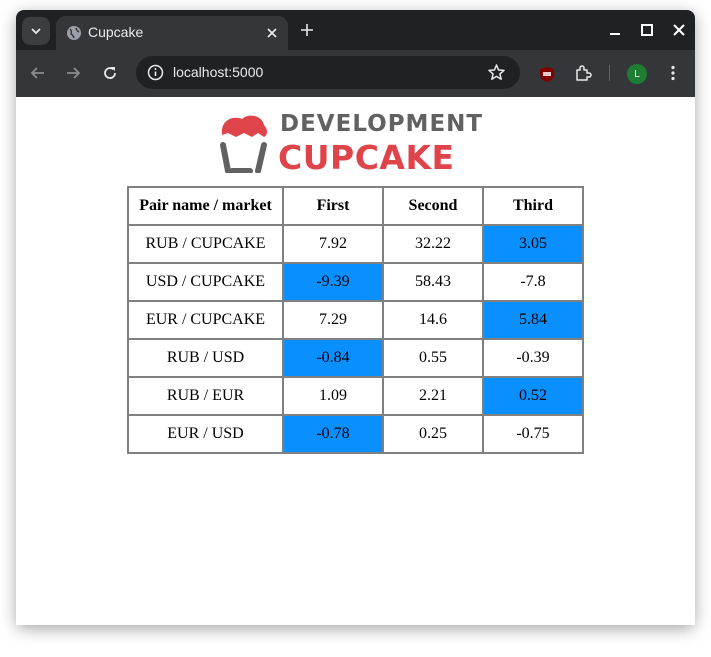  I want to click on chevron-down-icon, so click(36, 31).